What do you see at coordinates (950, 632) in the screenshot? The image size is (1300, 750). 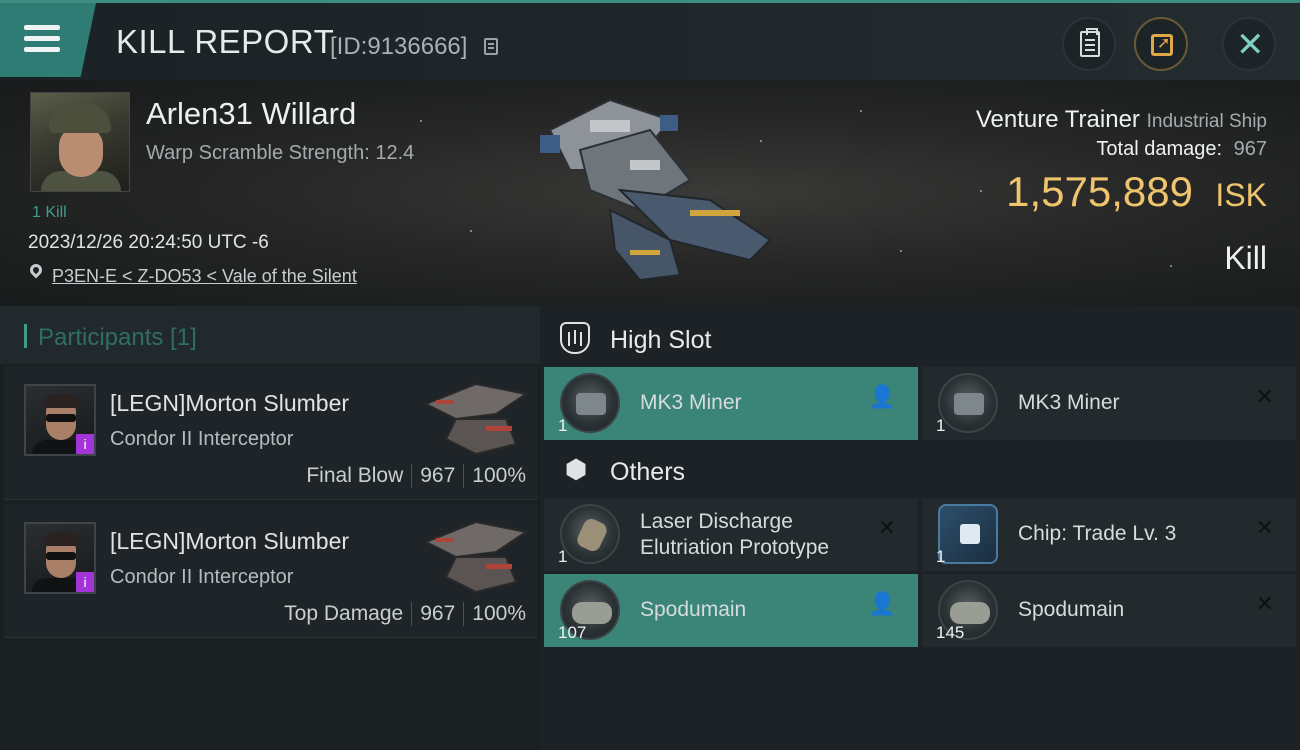 I see `item-quantity: 145` at bounding box center [950, 632].